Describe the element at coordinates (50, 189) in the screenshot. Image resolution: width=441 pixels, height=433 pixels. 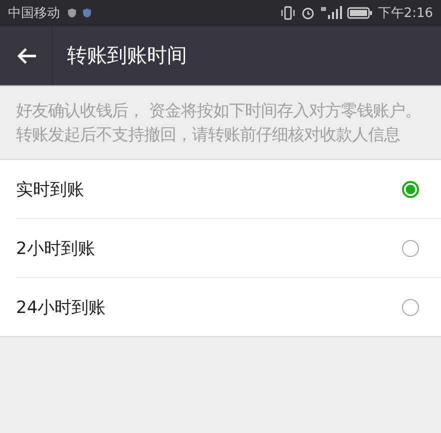
I see `option-label: 实时到账` at that location.